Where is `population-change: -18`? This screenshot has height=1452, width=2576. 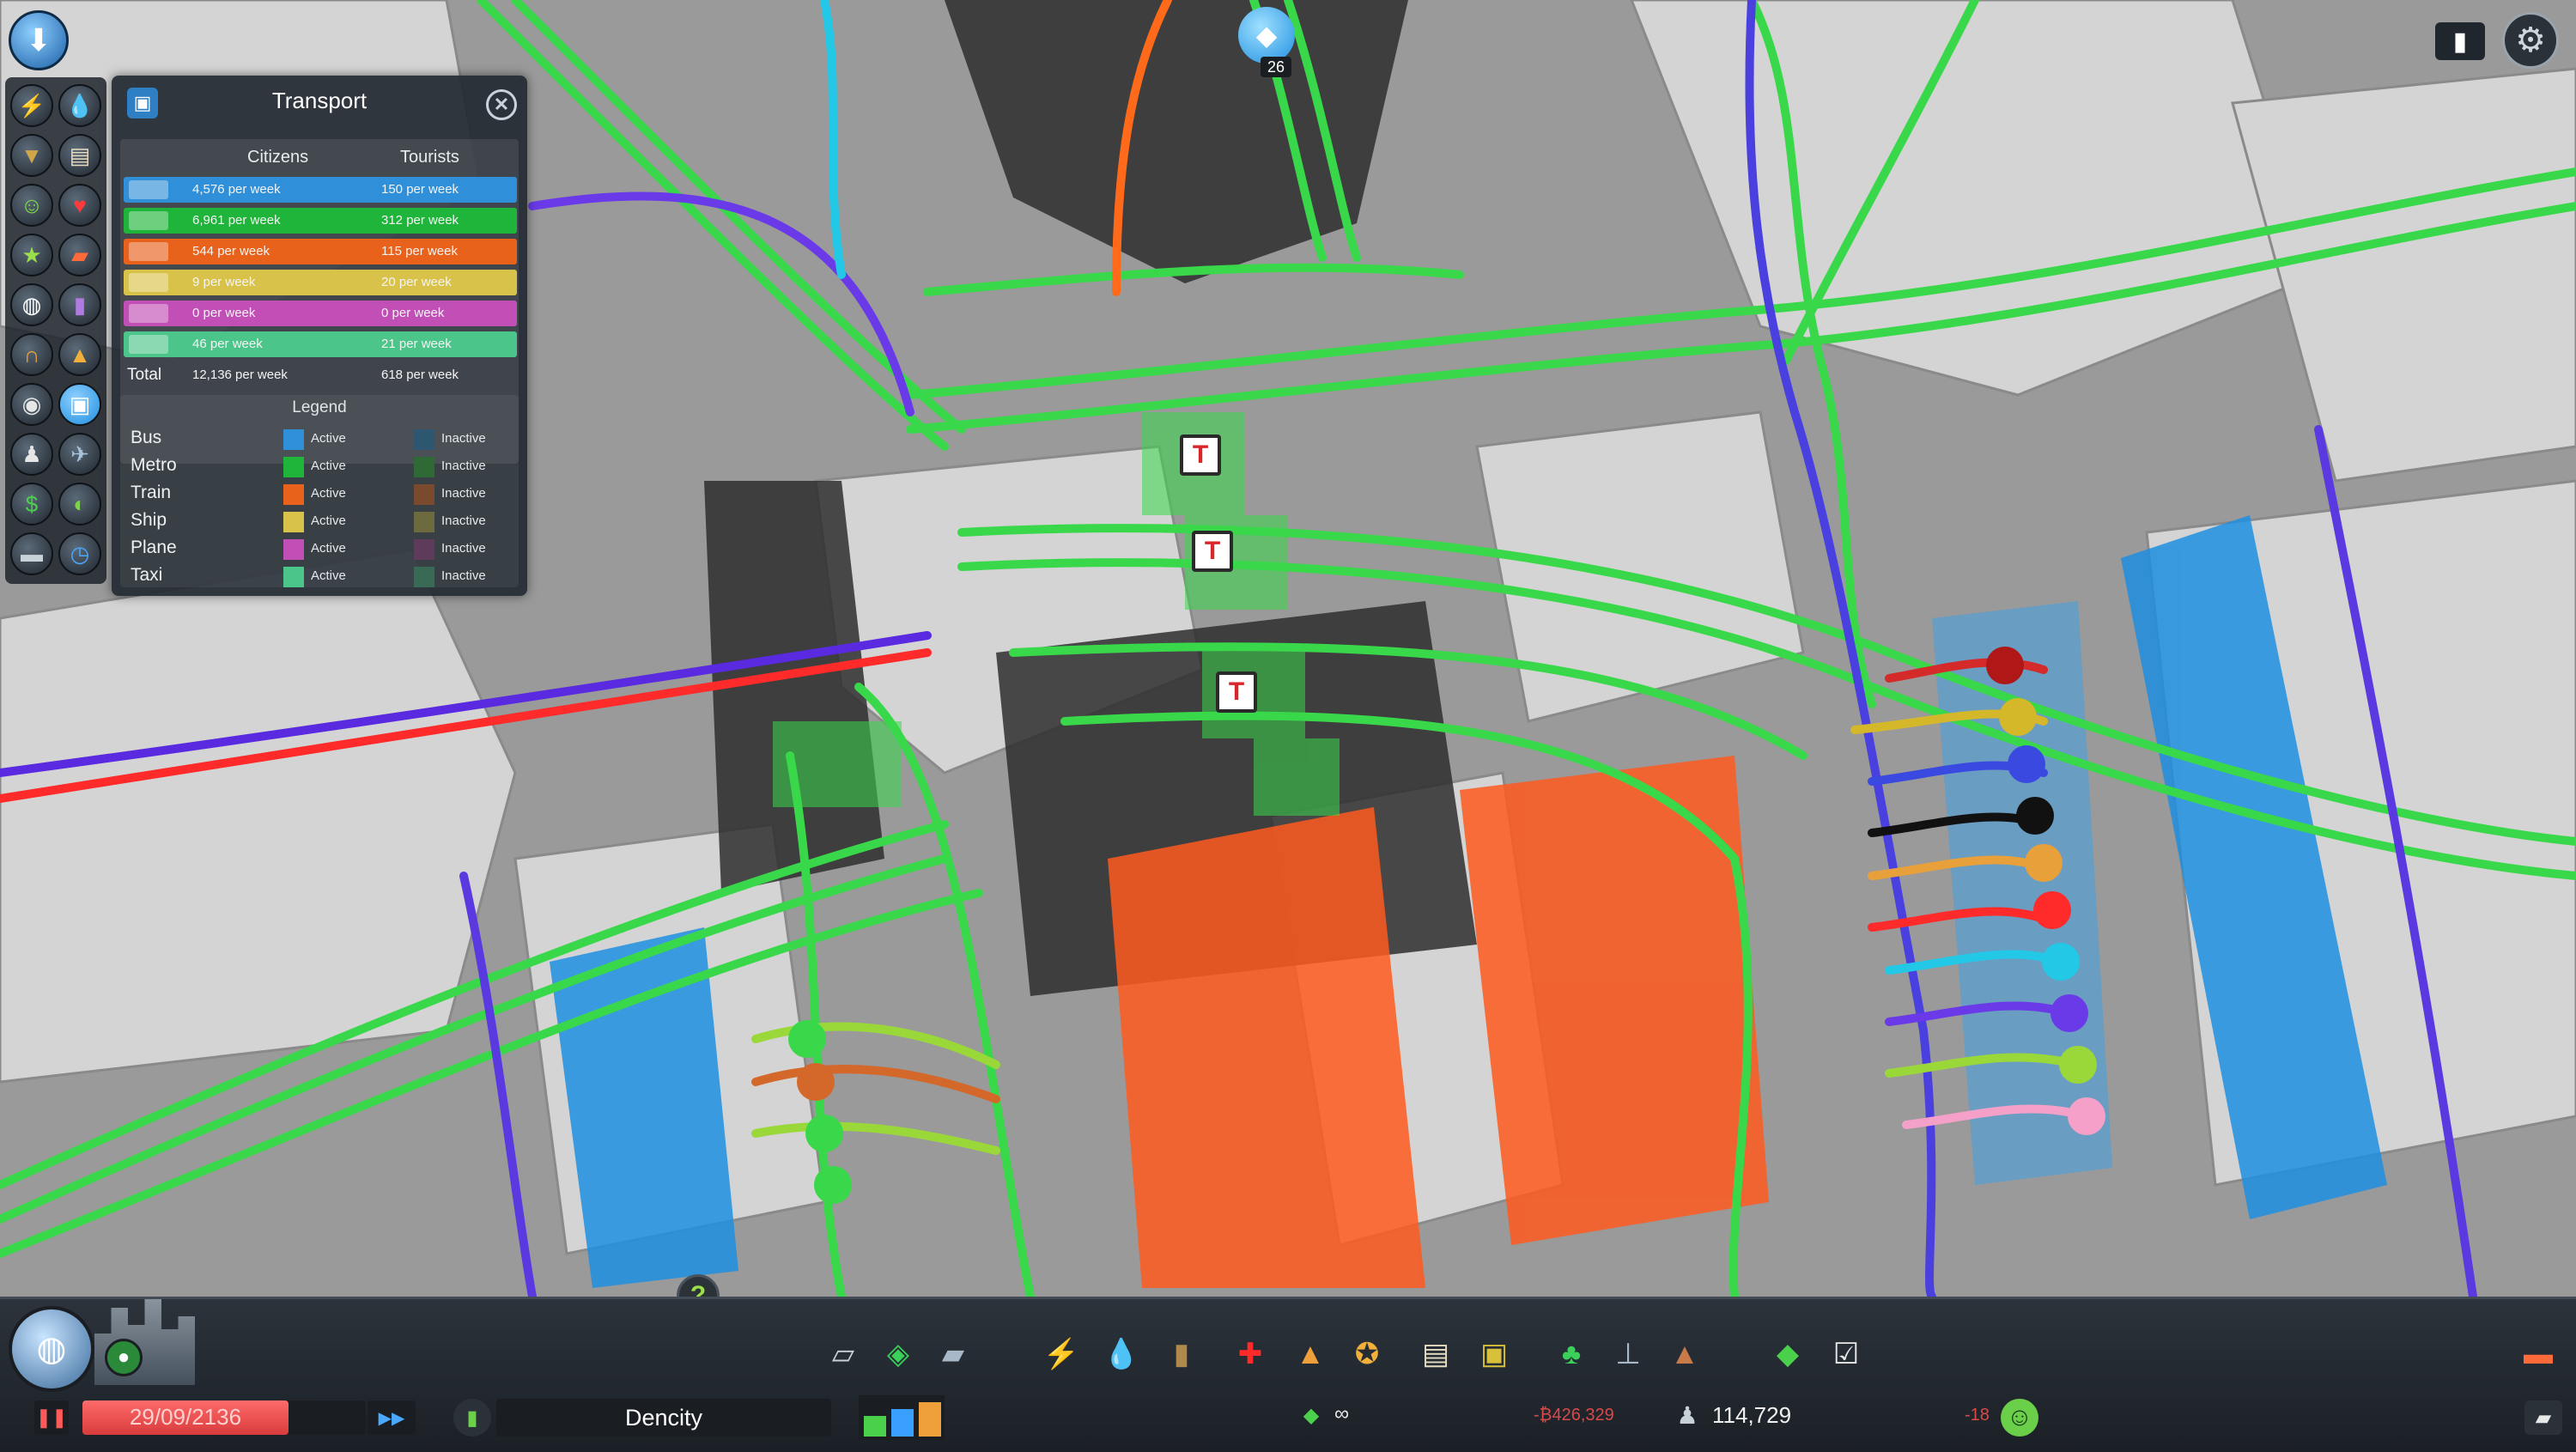 population-change: -18 is located at coordinates (1977, 1415).